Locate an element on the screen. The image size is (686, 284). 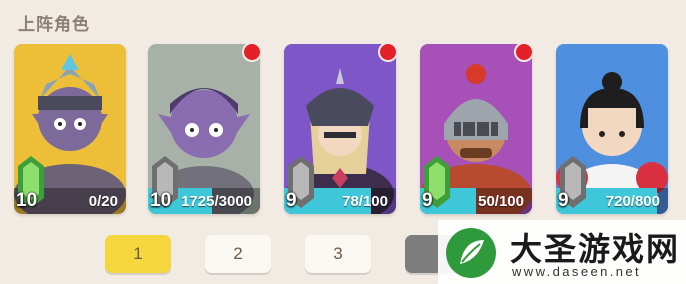
progress-text: 78/100 is located at coordinates (365, 201).